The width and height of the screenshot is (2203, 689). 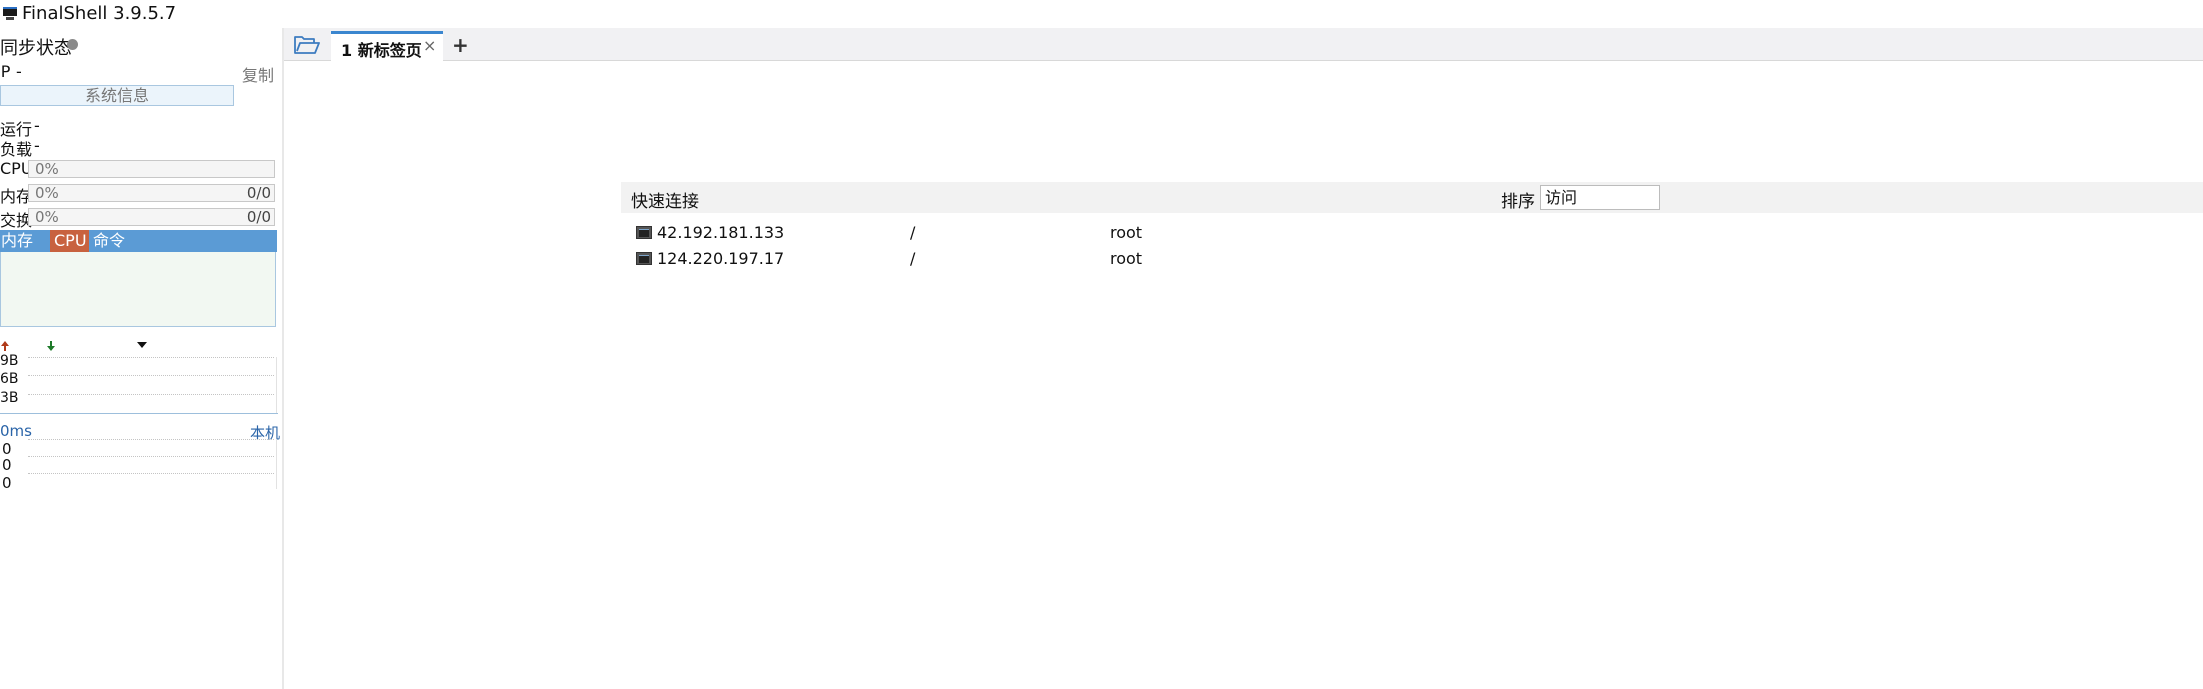 What do you see at coordinates (19, 71) in the screenshot?
I see `ip-value: -` at bounding box center [19, 71].